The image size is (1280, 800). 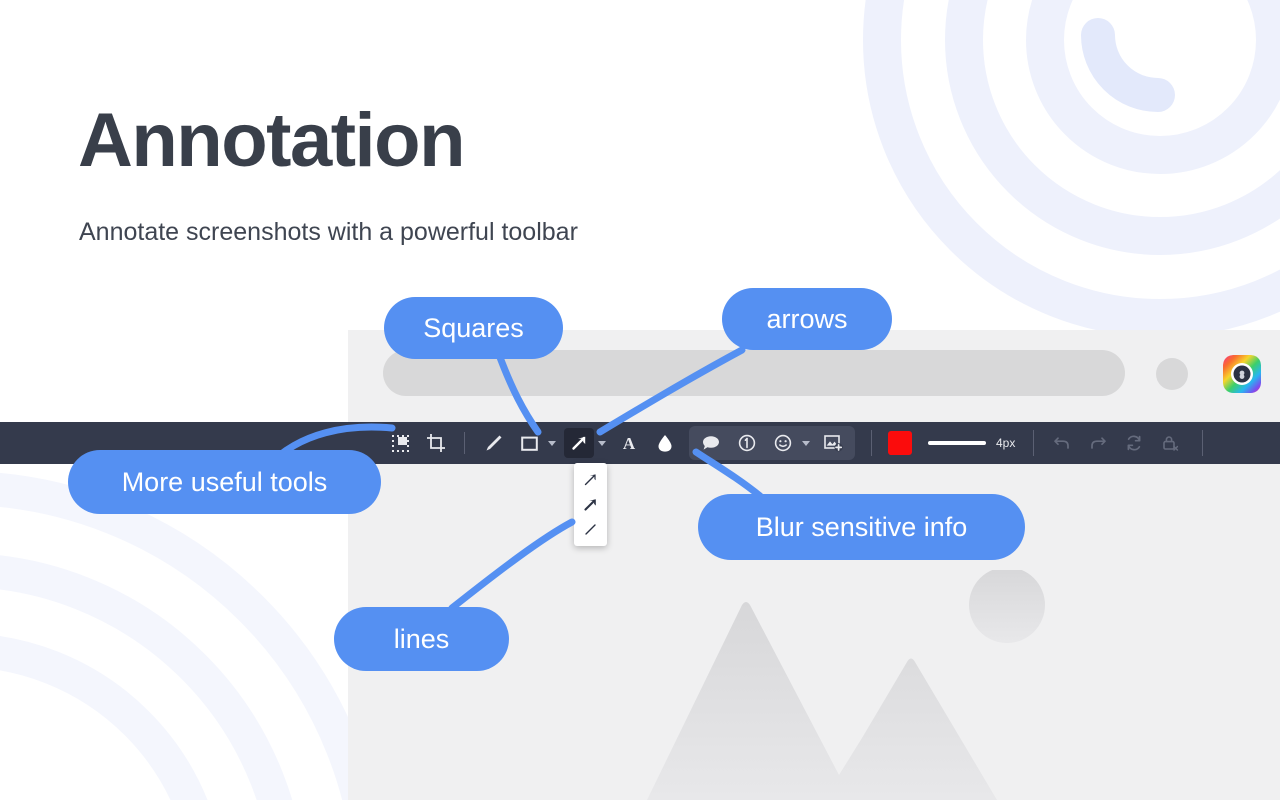 I want to click on bold-arrow-icon, so click(x=590, y=505).